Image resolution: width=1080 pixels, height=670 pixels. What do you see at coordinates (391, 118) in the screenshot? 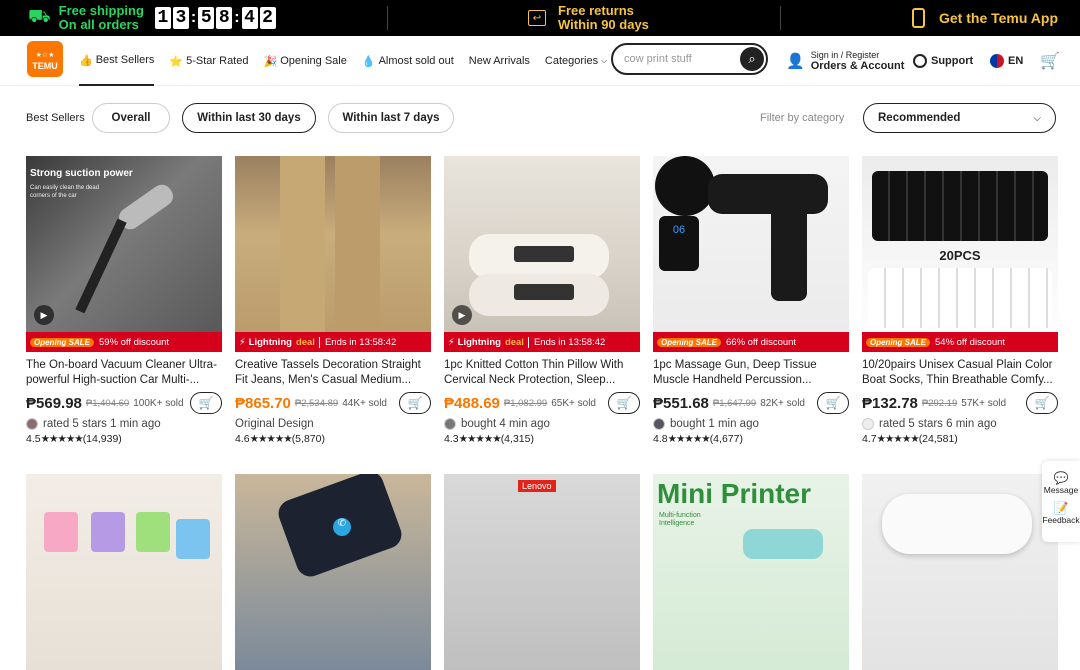
I see `pill-last-7-days: Within last 7 days` at bounding box center [391, 118].